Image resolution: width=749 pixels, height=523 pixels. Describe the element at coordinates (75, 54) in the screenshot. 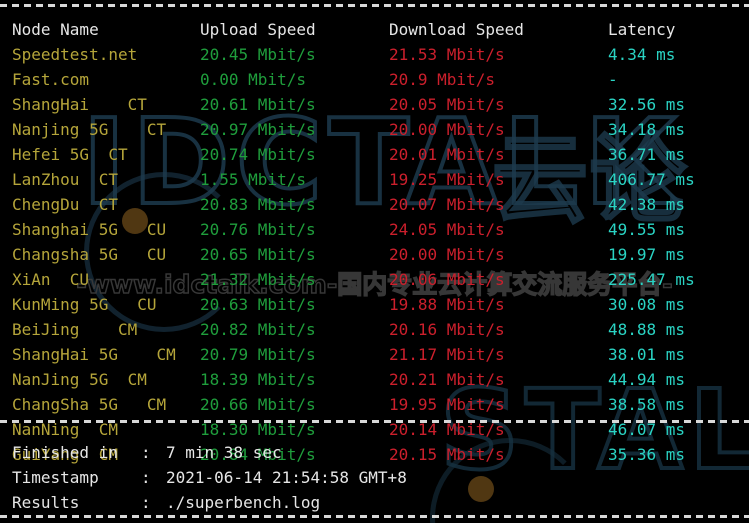

I see `cell-node-name: Speedtest.net` at that location.